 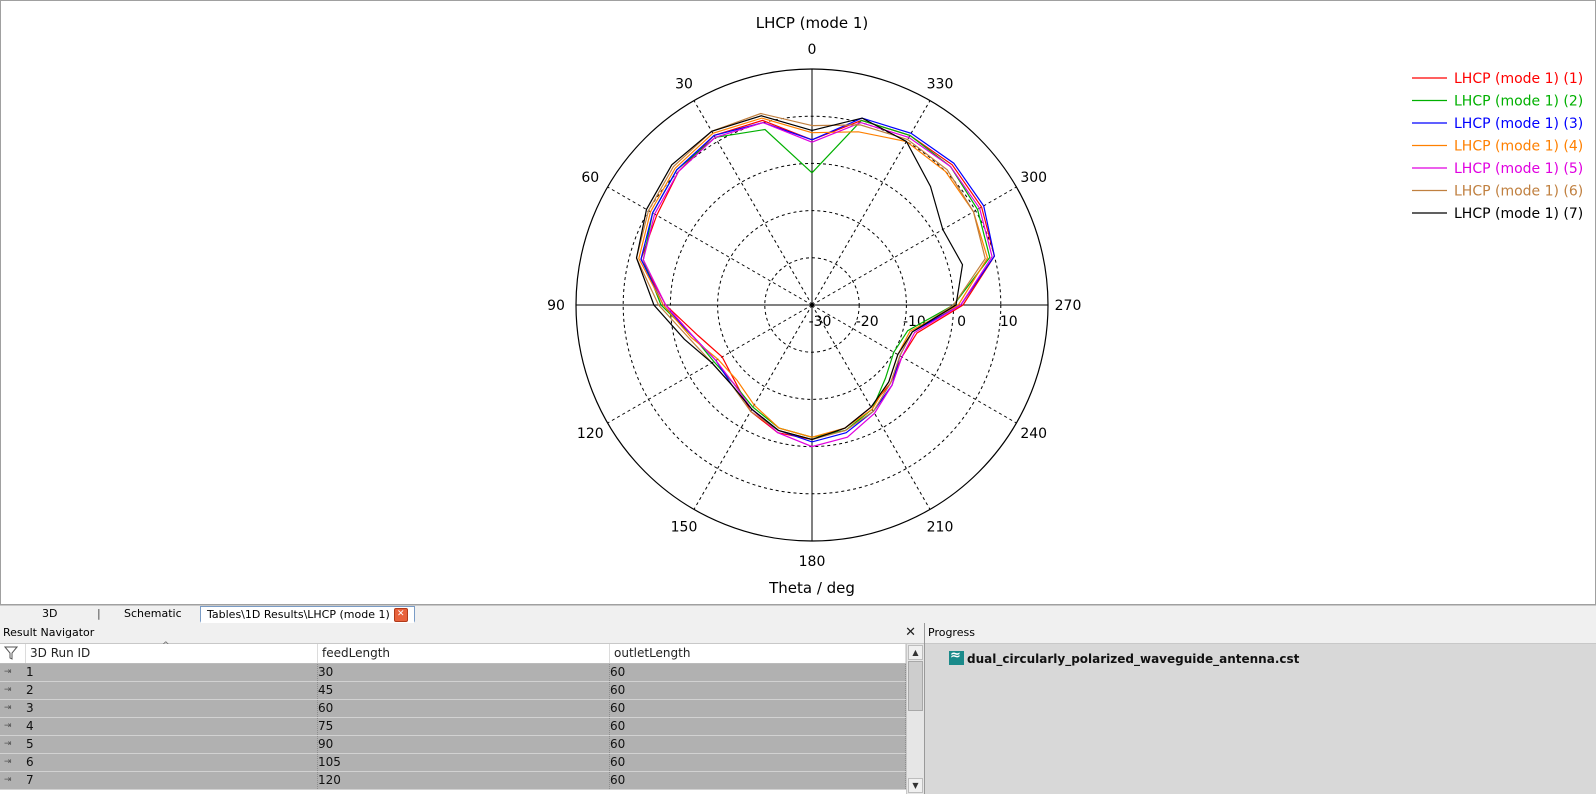 What do you see at coordinates (298, 614) in the screenshot?
I see `tab-lhcp-label: Tables\1D Results\LHCP (mode 1)` at bounding box center [298, 614].